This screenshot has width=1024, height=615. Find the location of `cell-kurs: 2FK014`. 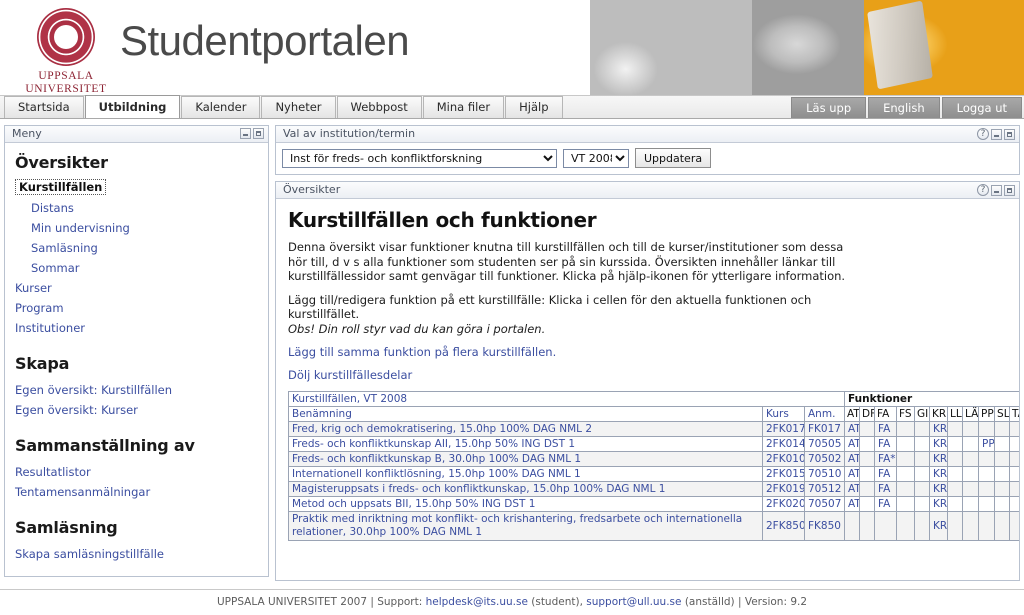

cell-kurs: 2FK014 is located at coordinates (783, 444).